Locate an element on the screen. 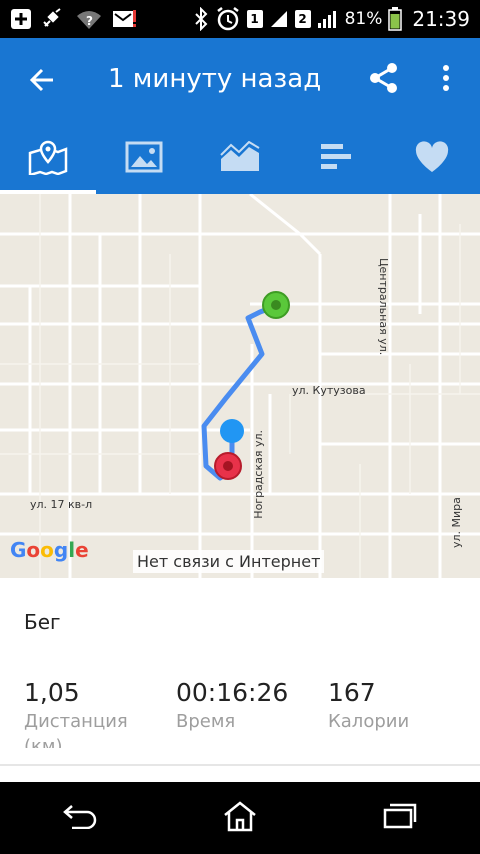 Image resolution: width=480 pixels, height=854 pixels. distance-label: Дистанция is located at coordinates (76, 721).